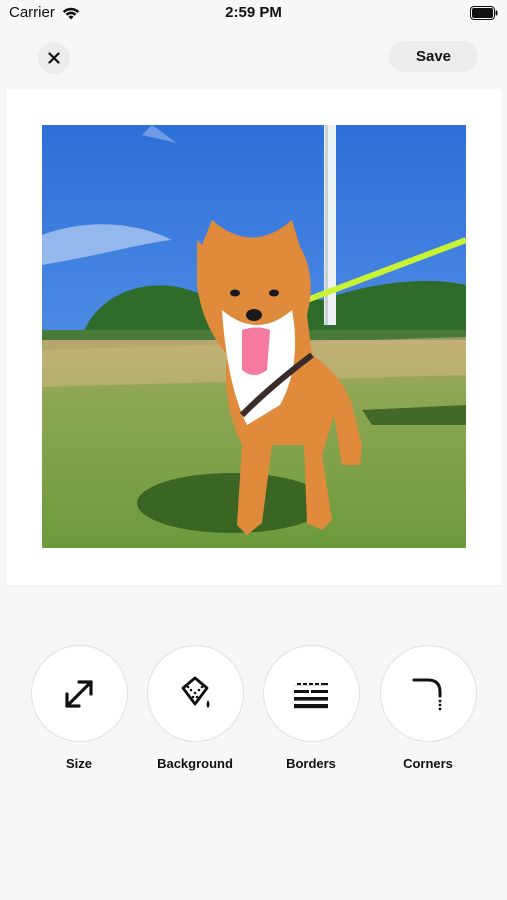 The height and width of the screenshot is (900, 507). Describe the element at coordinates (484, 13) in the screenshot. I see `battery-icon` at that location.